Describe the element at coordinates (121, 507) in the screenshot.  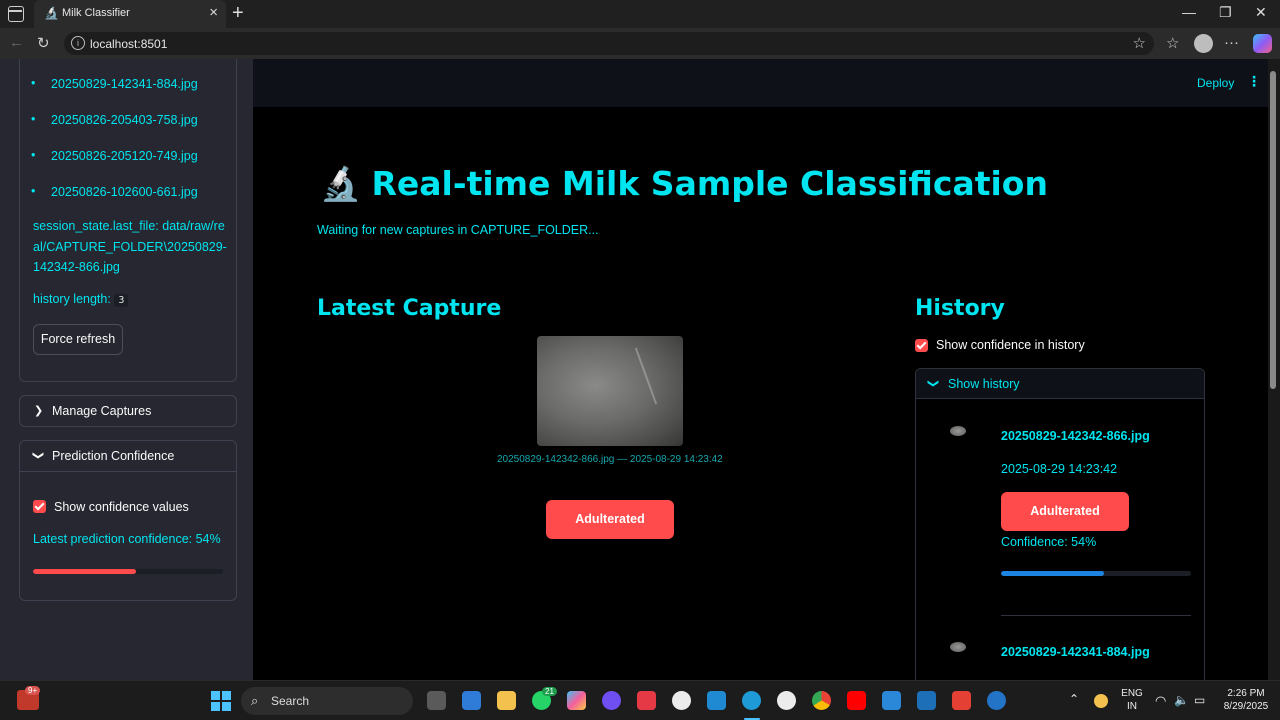
I see `show-confidence-values-label: Show confidence values` at that location.